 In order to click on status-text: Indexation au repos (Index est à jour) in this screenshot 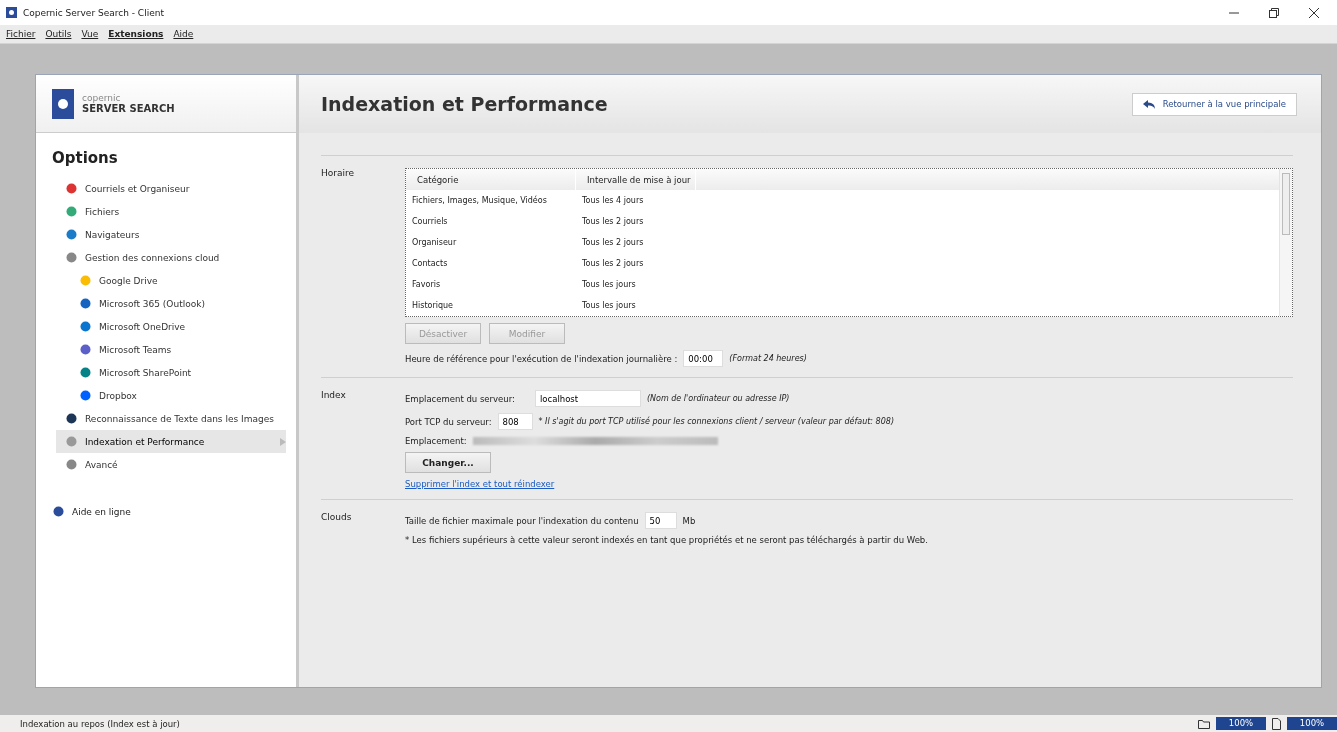, I will do `click(100, 723)`.